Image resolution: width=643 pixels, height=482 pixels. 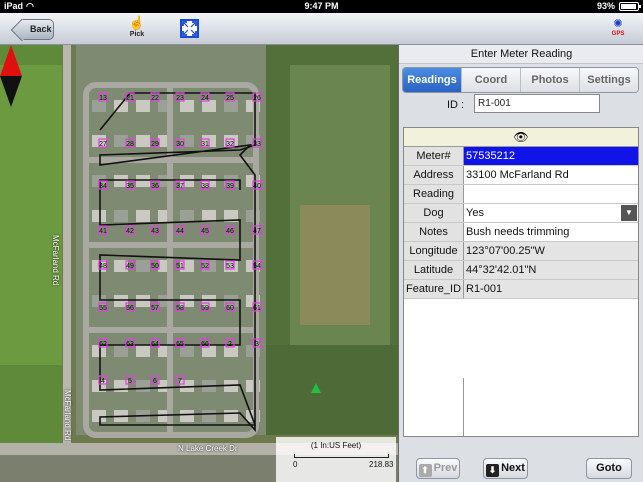 I want to click on meter-marker-label: 22, so click(x=155, y=98).